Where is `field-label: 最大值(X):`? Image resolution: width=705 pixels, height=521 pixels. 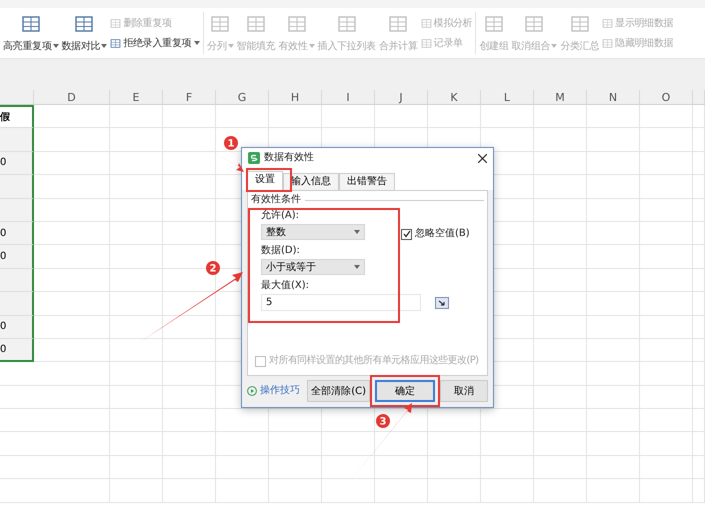
field-label: 最大值(X): is located at coordinates (285, 286).